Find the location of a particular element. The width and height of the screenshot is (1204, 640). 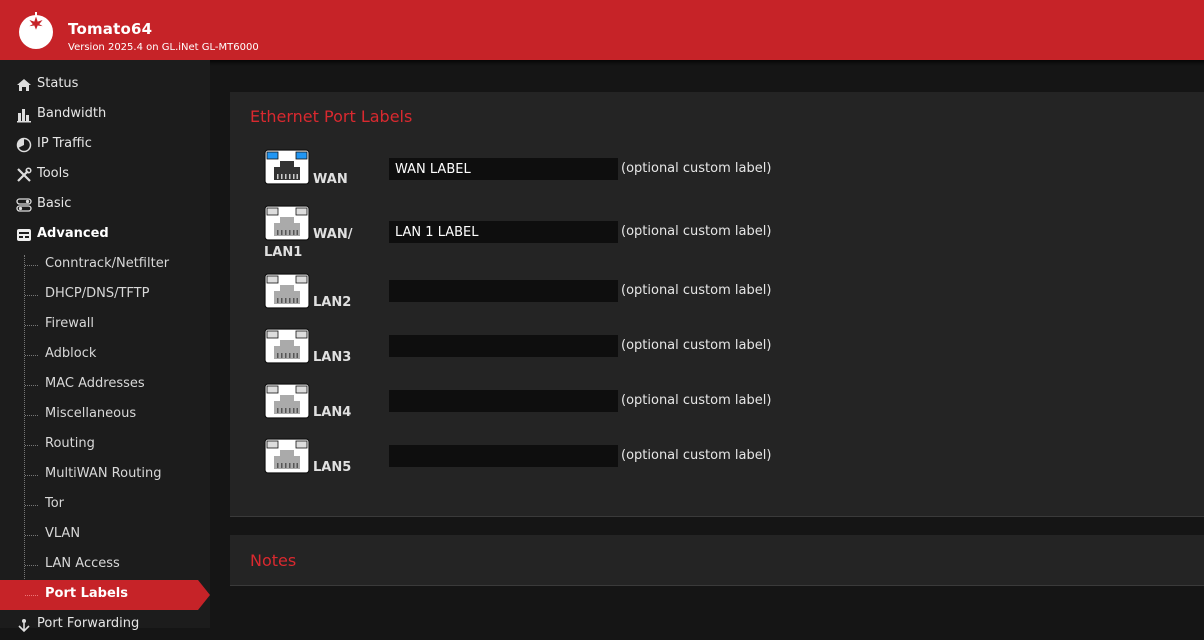

sidebar-item-basic: Basic is located at coordinates (105, 205).